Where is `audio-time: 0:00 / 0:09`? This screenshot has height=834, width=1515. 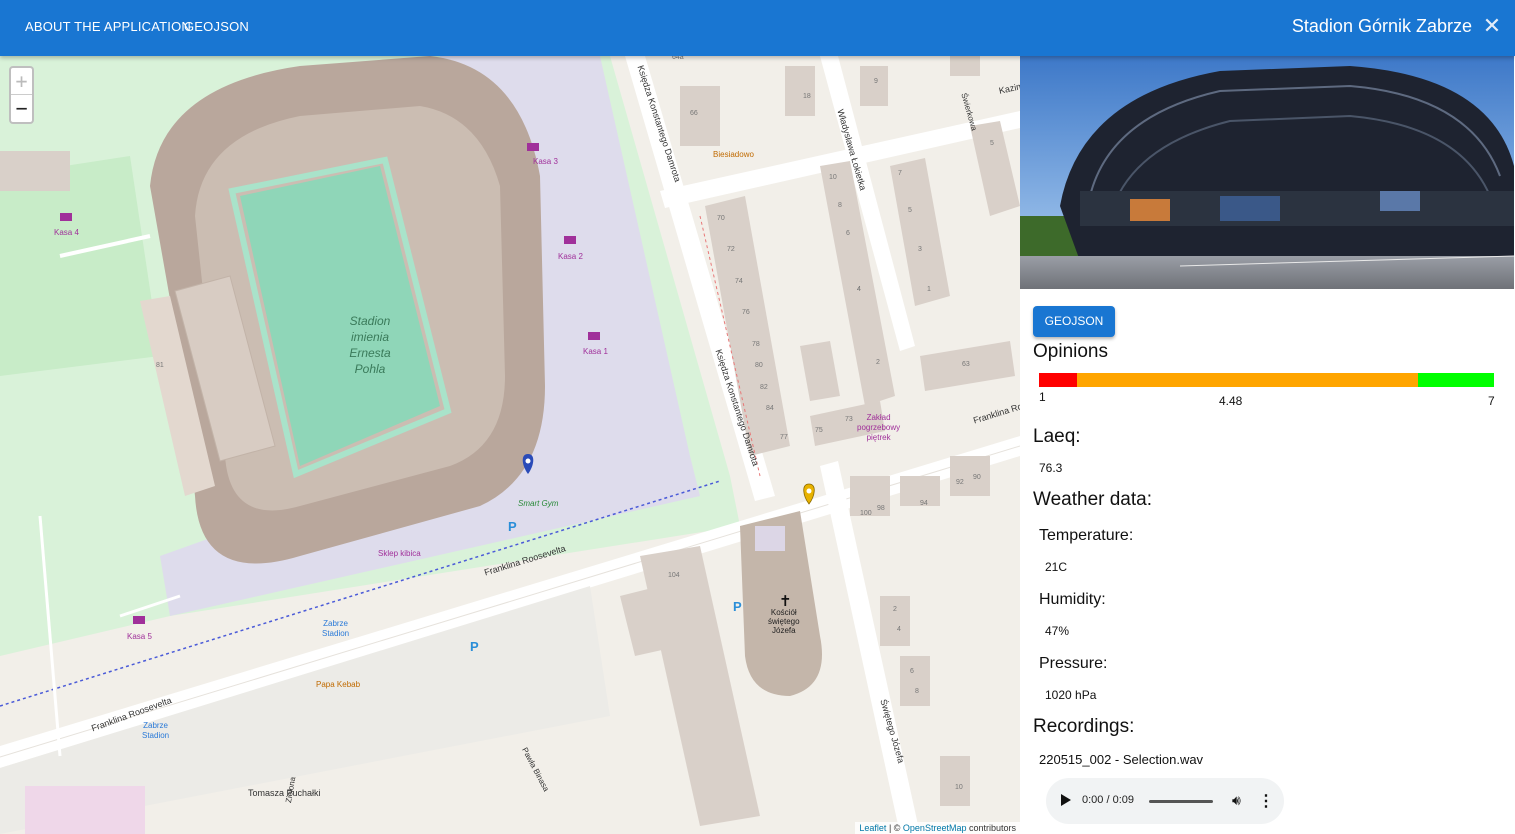
audio-time: 0:00 / 0:09 is located at coordinates (1108, 800).